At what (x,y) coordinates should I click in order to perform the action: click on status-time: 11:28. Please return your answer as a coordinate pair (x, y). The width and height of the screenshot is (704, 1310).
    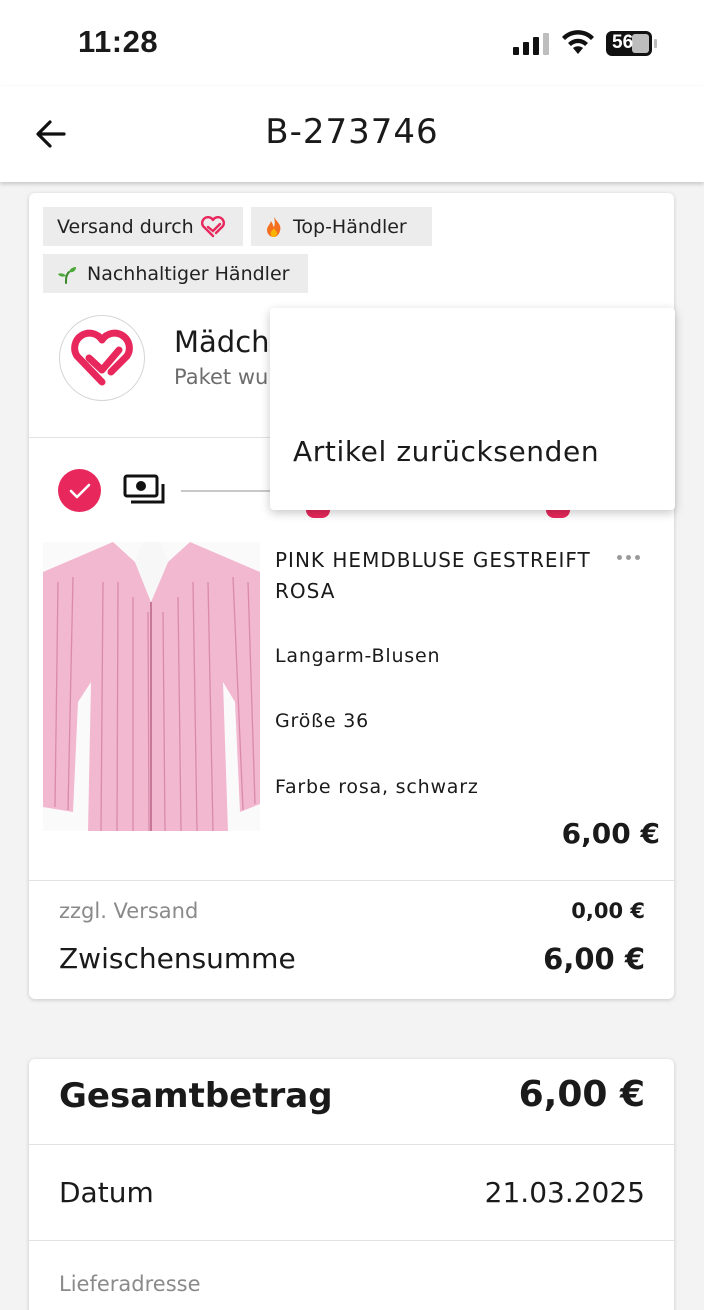
    Looking at the image, I should click on (118, 41).